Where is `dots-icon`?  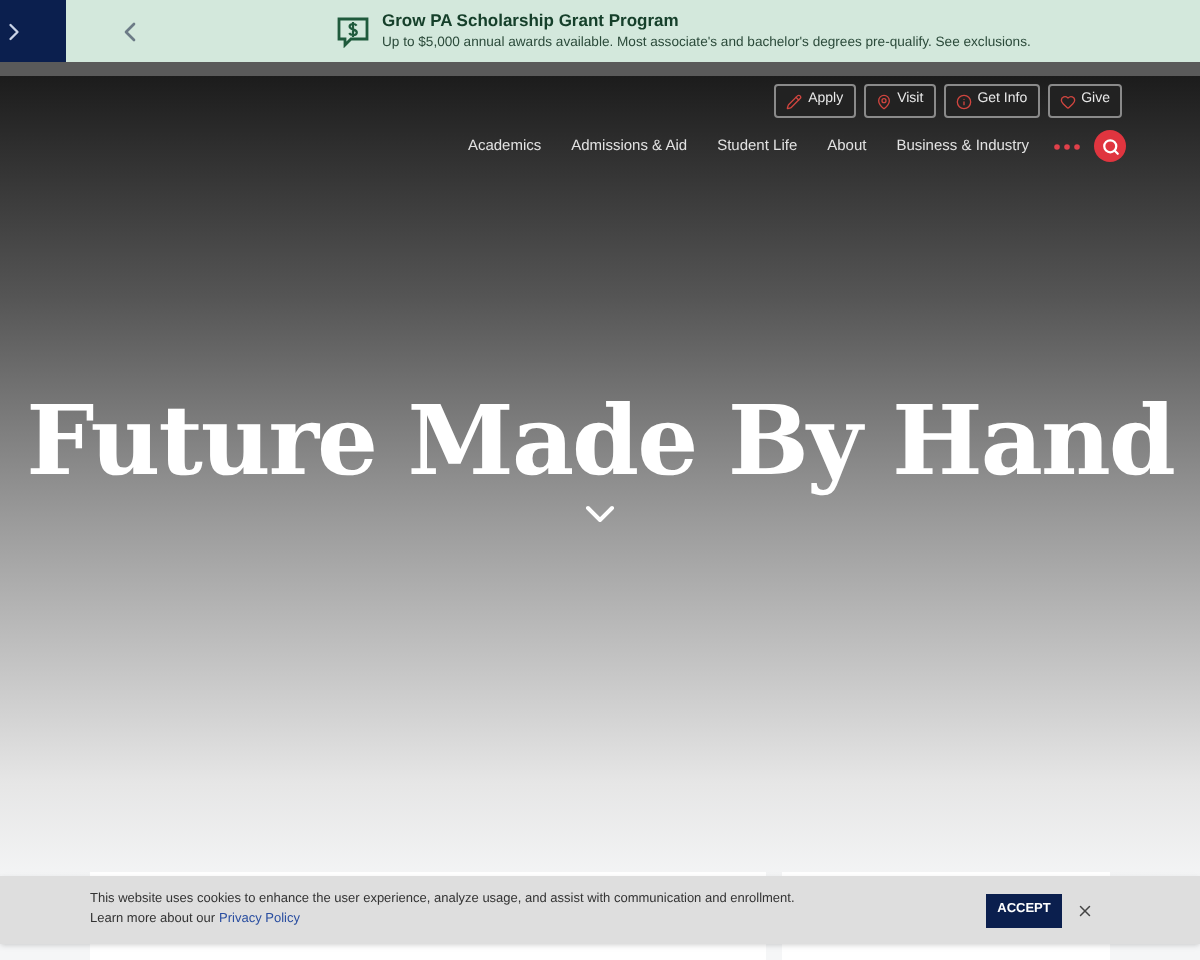 dots-icon is located at coordinates (1067, 146).